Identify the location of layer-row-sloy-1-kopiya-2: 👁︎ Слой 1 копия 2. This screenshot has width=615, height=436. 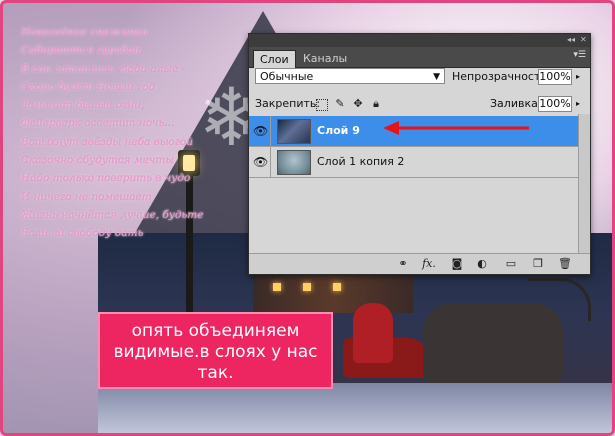
(414, 162).